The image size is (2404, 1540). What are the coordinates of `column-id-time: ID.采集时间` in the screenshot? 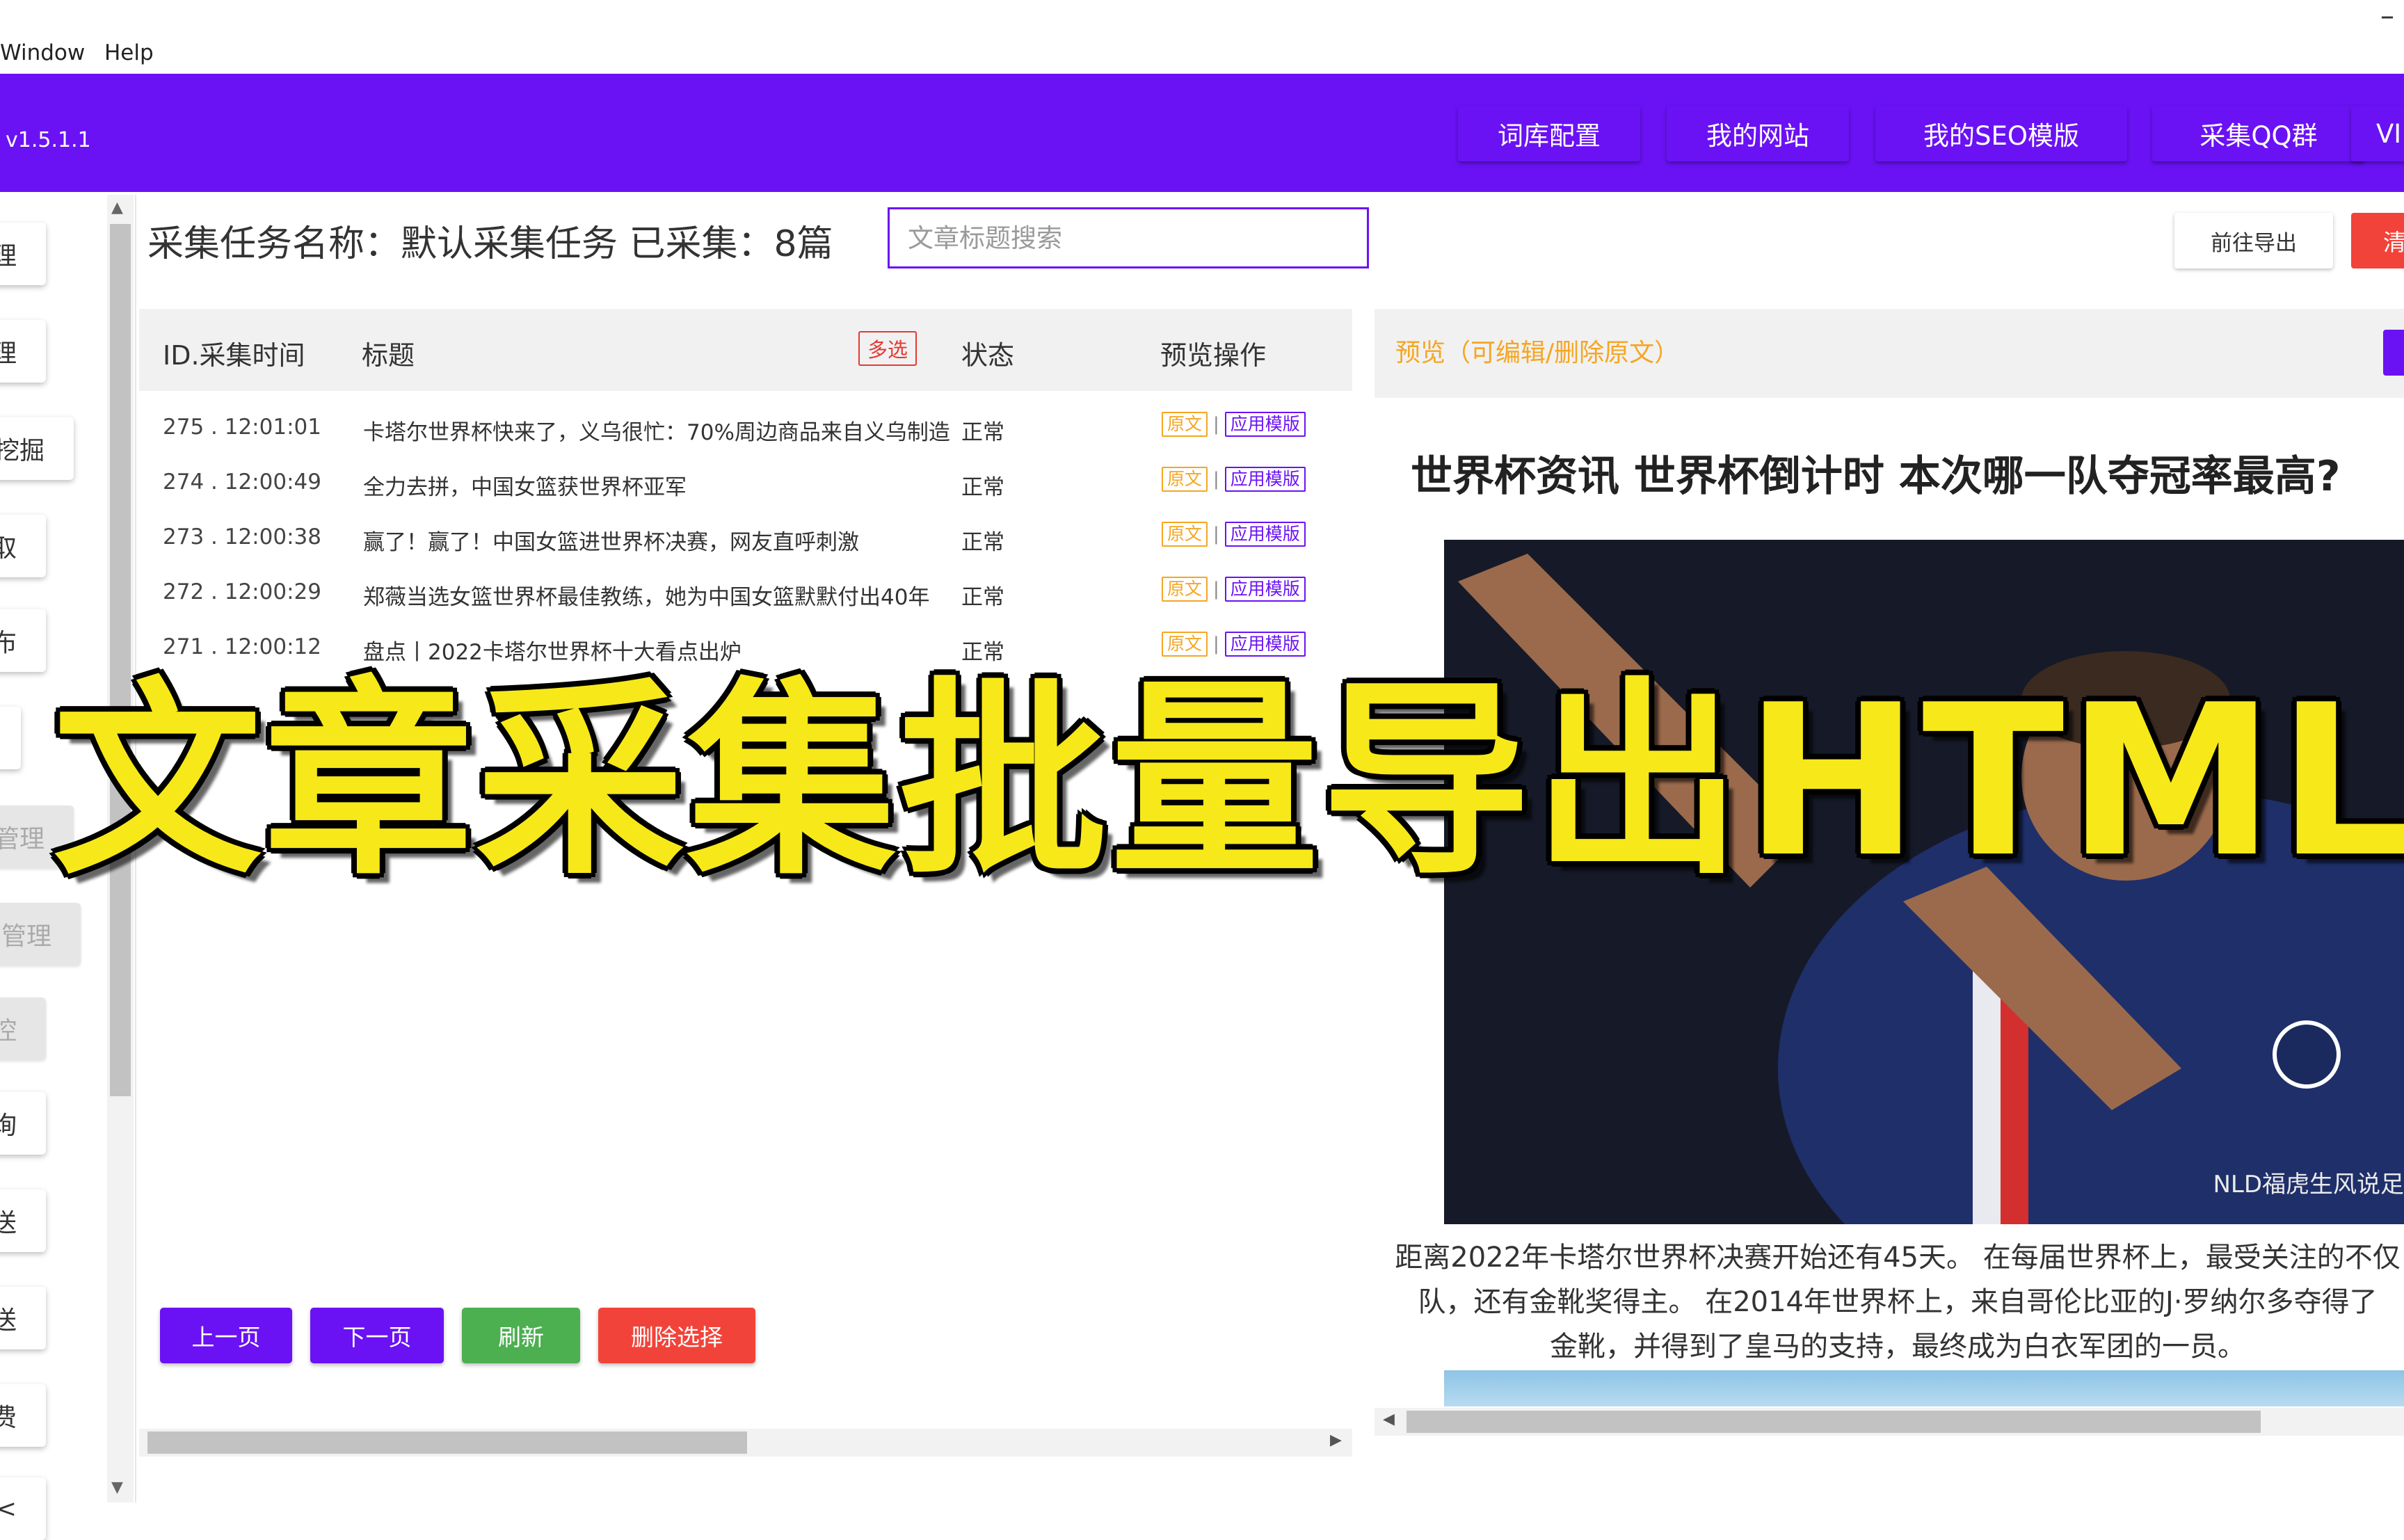 It's located at (234, 355).